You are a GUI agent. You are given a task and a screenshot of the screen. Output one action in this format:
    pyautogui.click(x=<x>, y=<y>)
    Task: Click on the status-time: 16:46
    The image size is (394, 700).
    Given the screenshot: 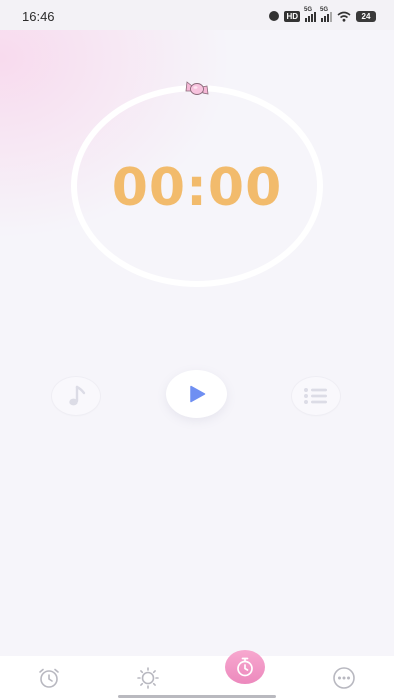 What is the action you would take?
    pyautogui.click(x=38, y=16)
    